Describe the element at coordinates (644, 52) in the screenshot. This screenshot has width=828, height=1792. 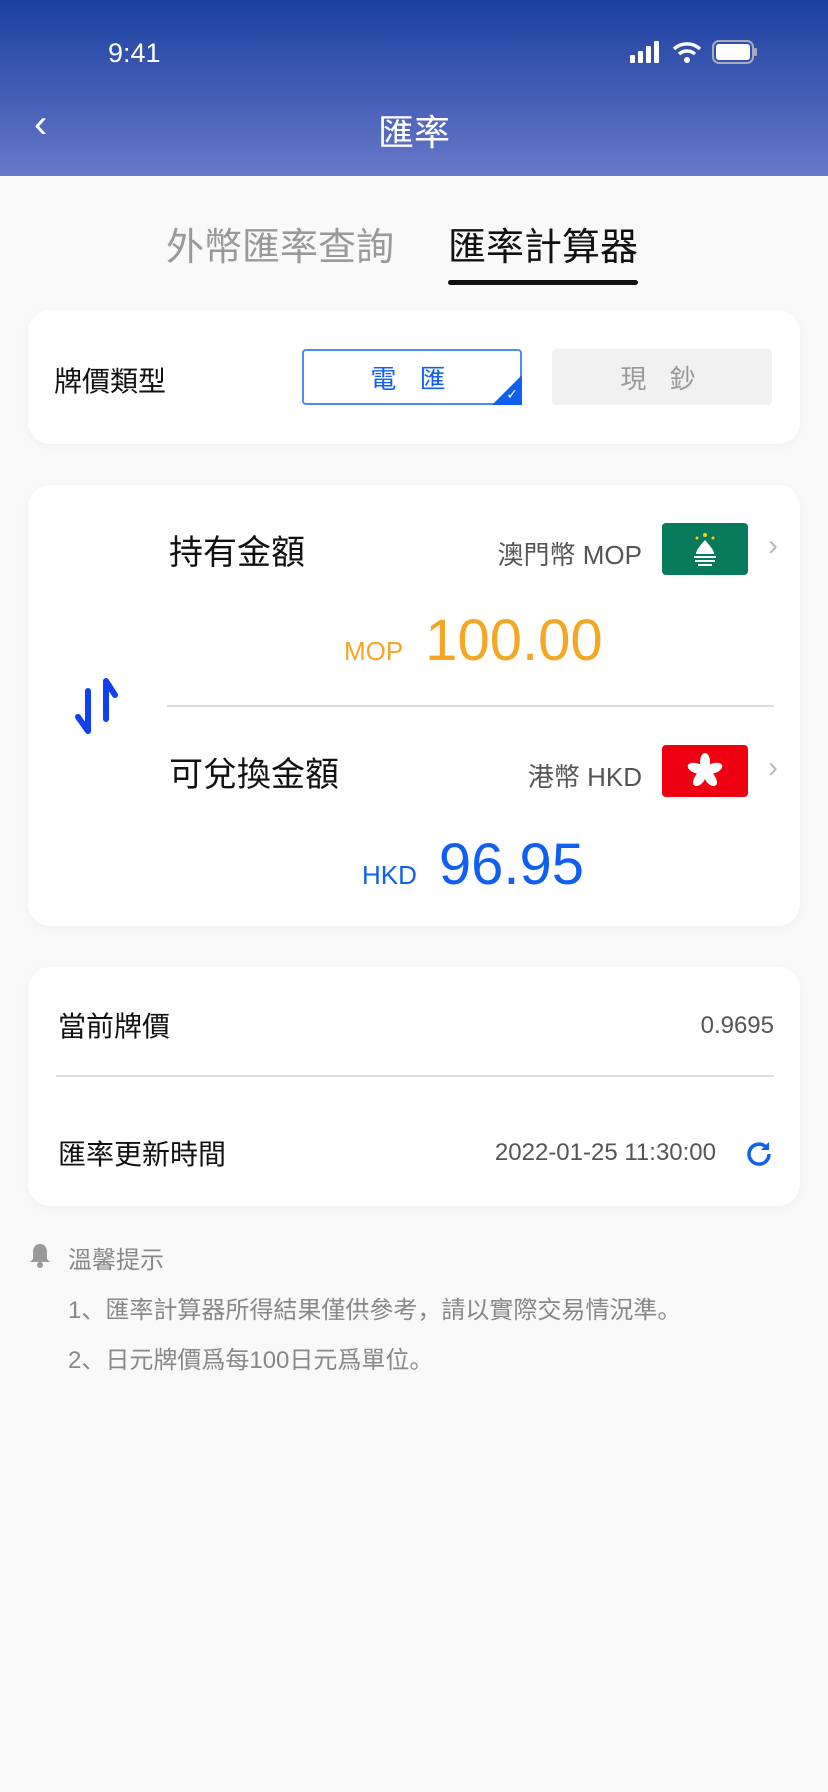
I see `signal-icon` at that location.